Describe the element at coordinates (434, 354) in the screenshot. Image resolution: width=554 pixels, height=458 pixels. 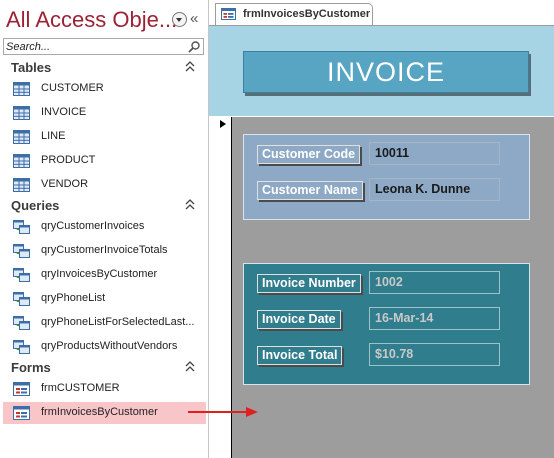
I see `invoice-total-field: $10.78` at that location.